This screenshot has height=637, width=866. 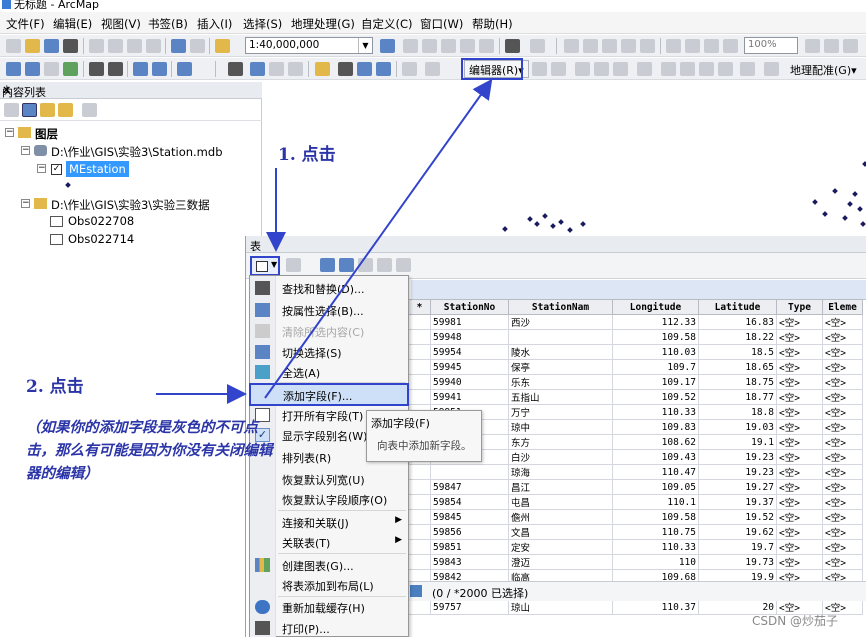 What do you see at coordinates (737, 337) in the screenshot?
I see `table-cell: 18.22` at bounding box center [737, 337].